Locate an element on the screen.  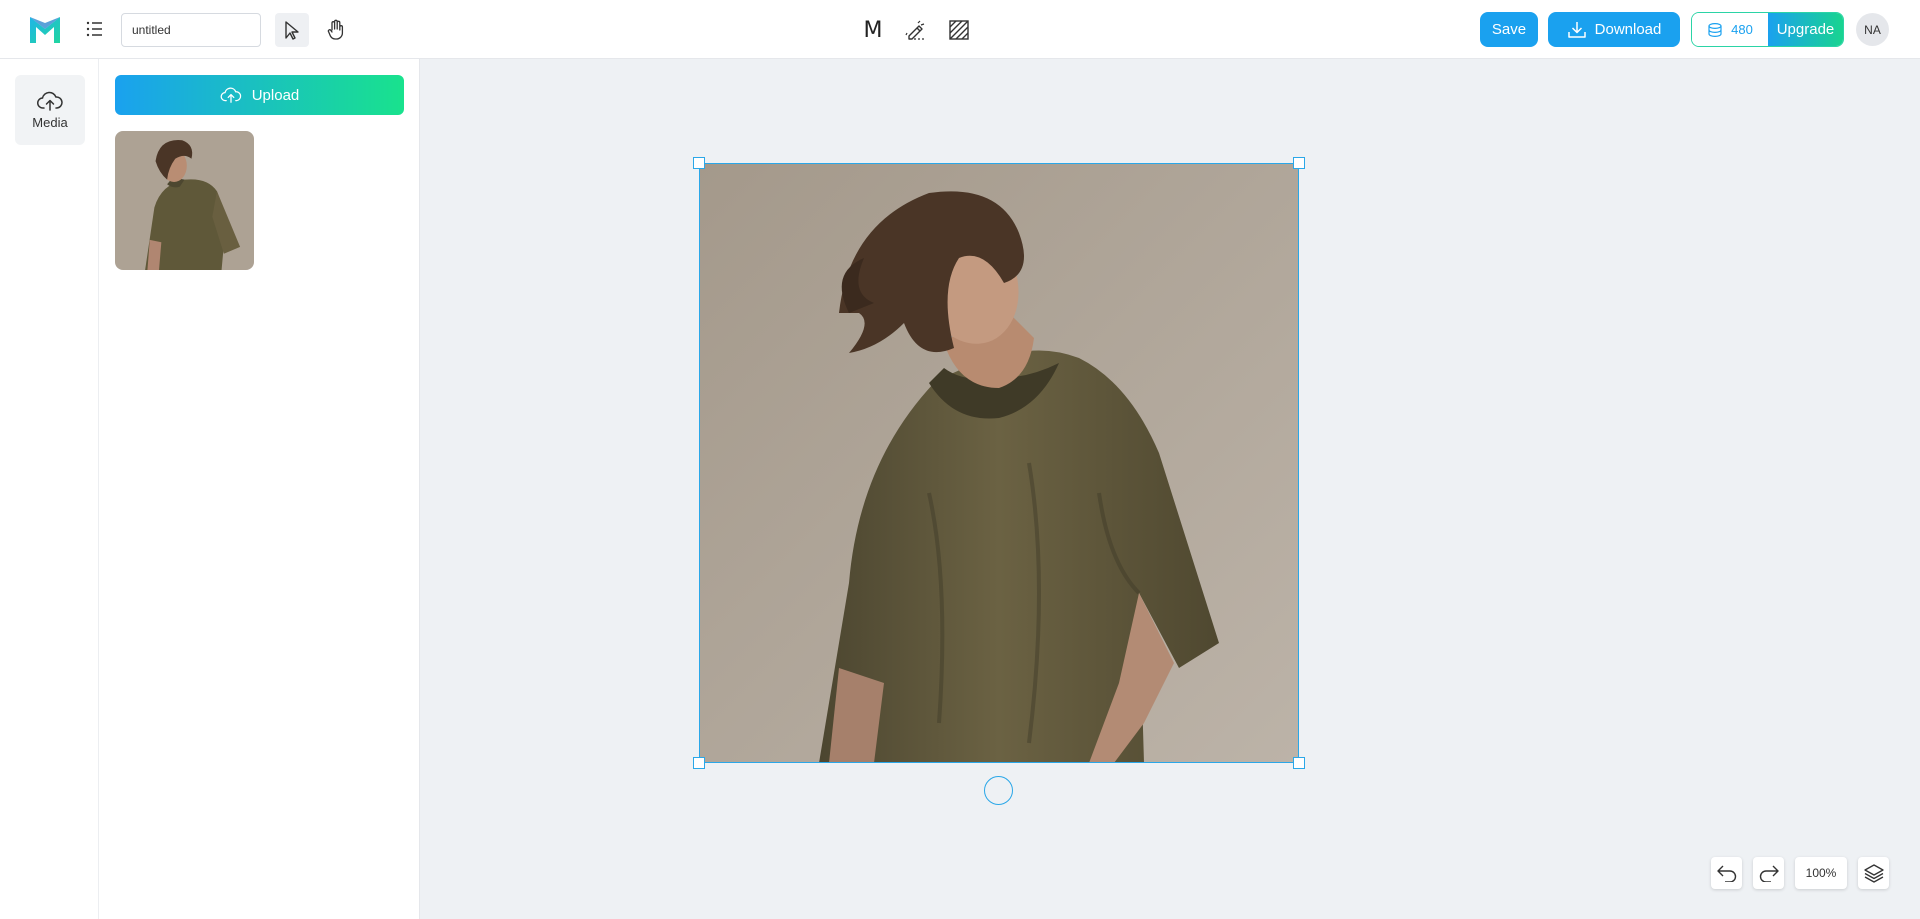
rotate-handle is located at coordinates (998, 790).